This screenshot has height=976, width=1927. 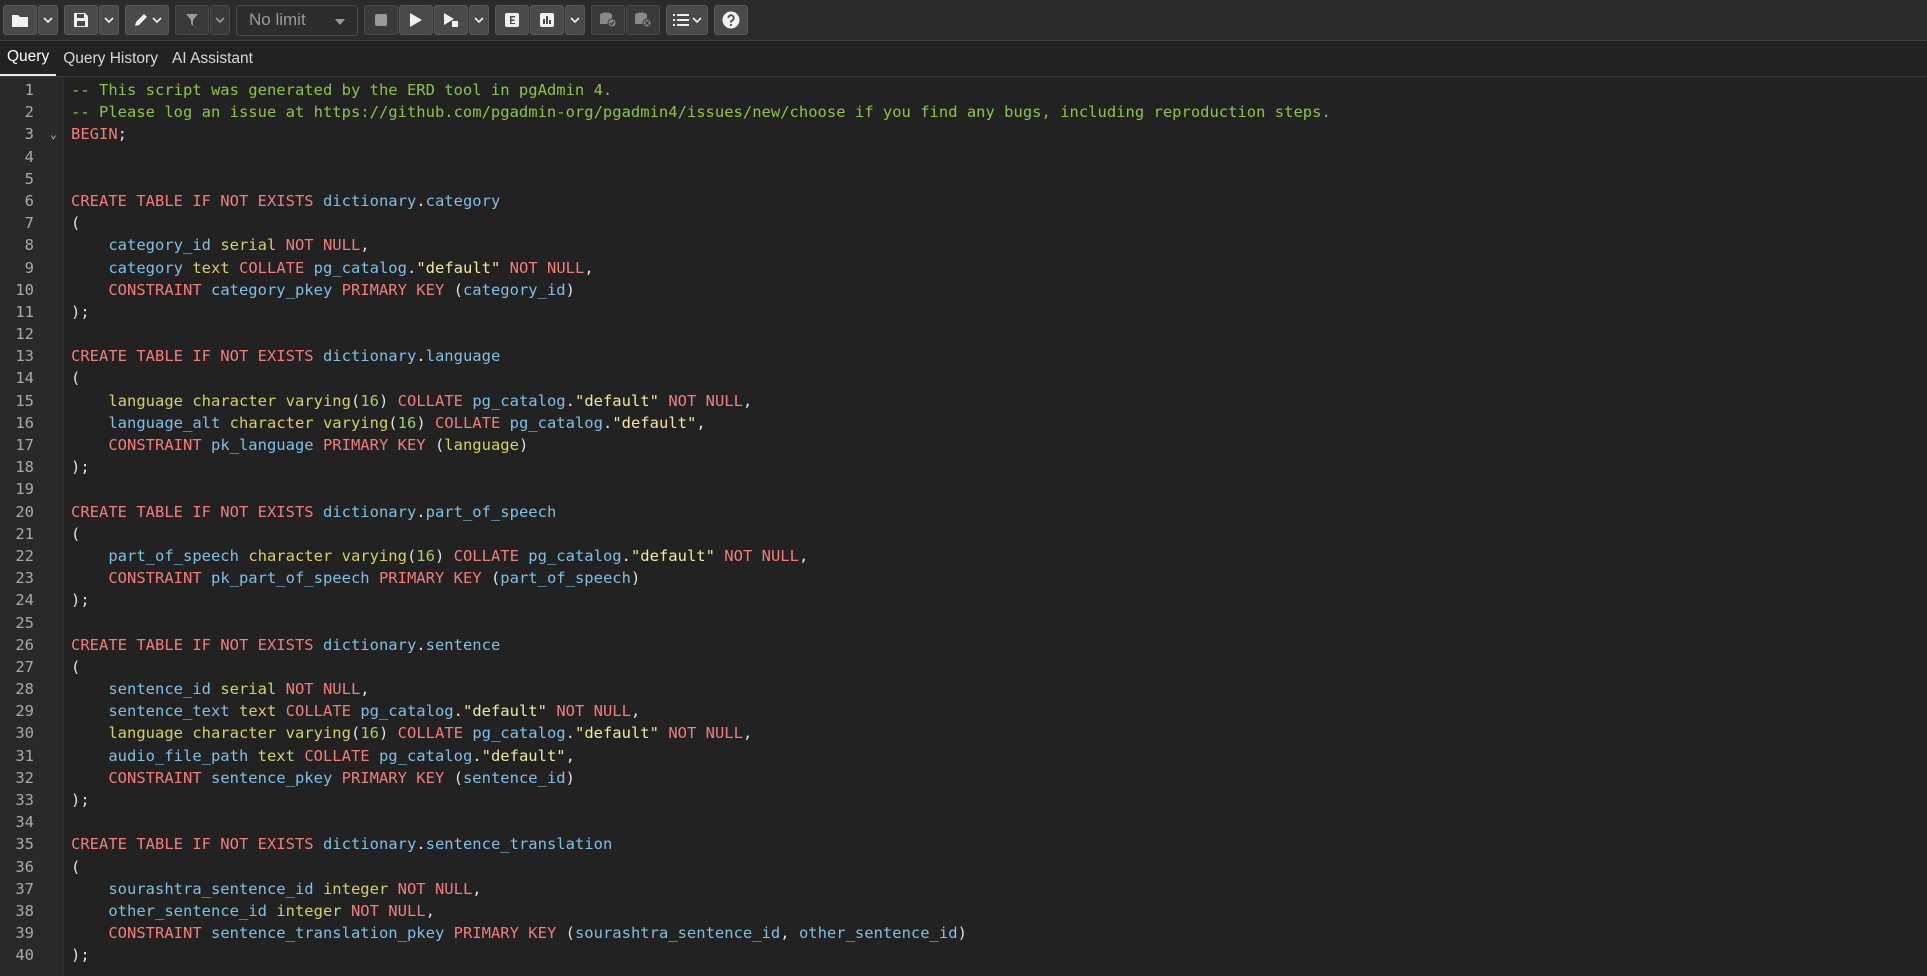 What do you see at coordinates (608, 20) in the screenshot?
I see `commit-button` at bounding box center [608, 20].